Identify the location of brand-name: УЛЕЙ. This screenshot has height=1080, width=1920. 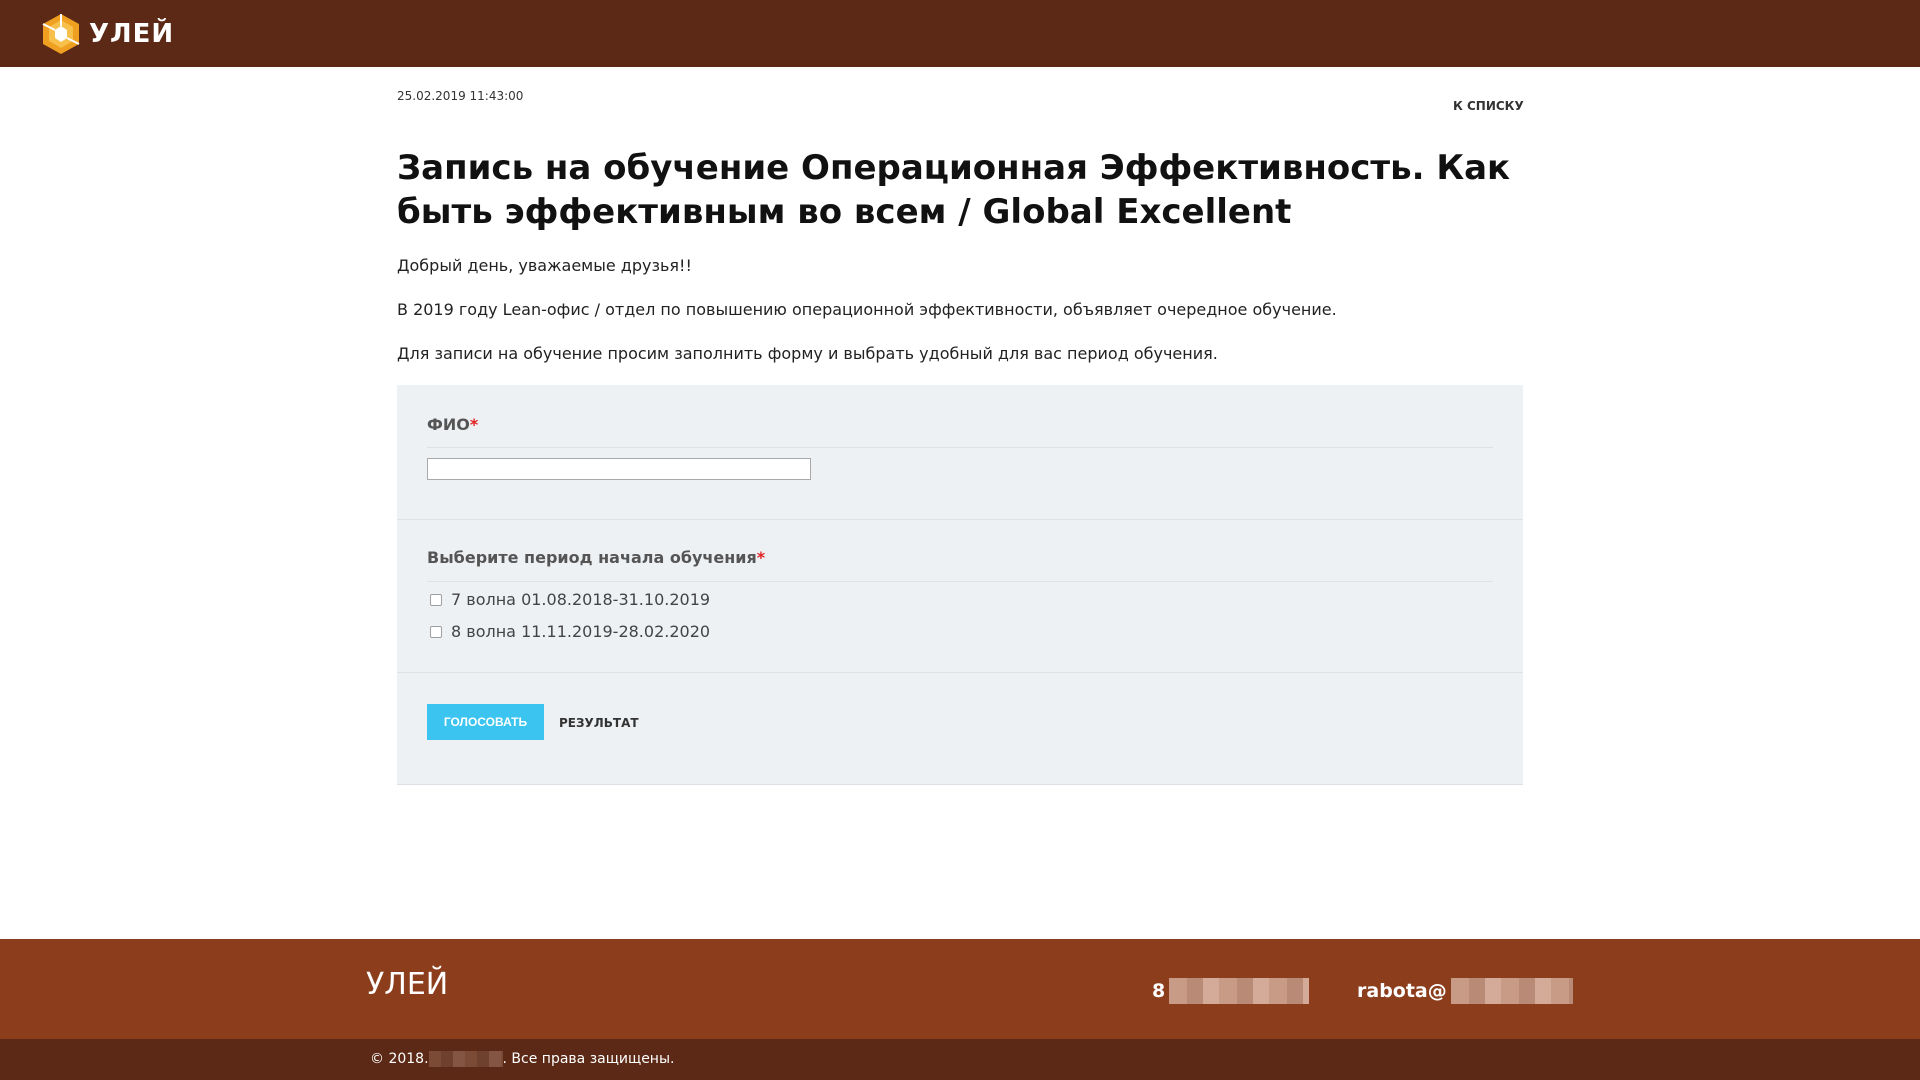
(132, 34).